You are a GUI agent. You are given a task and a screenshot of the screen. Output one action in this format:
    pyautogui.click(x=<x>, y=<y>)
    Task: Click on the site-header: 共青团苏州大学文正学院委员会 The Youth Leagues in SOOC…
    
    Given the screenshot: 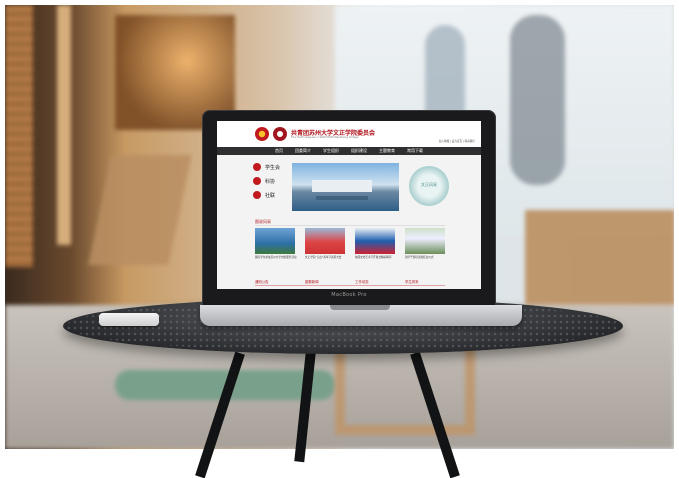 What is the action you would take?
    pyautogui.click(x=349, y=134)
    